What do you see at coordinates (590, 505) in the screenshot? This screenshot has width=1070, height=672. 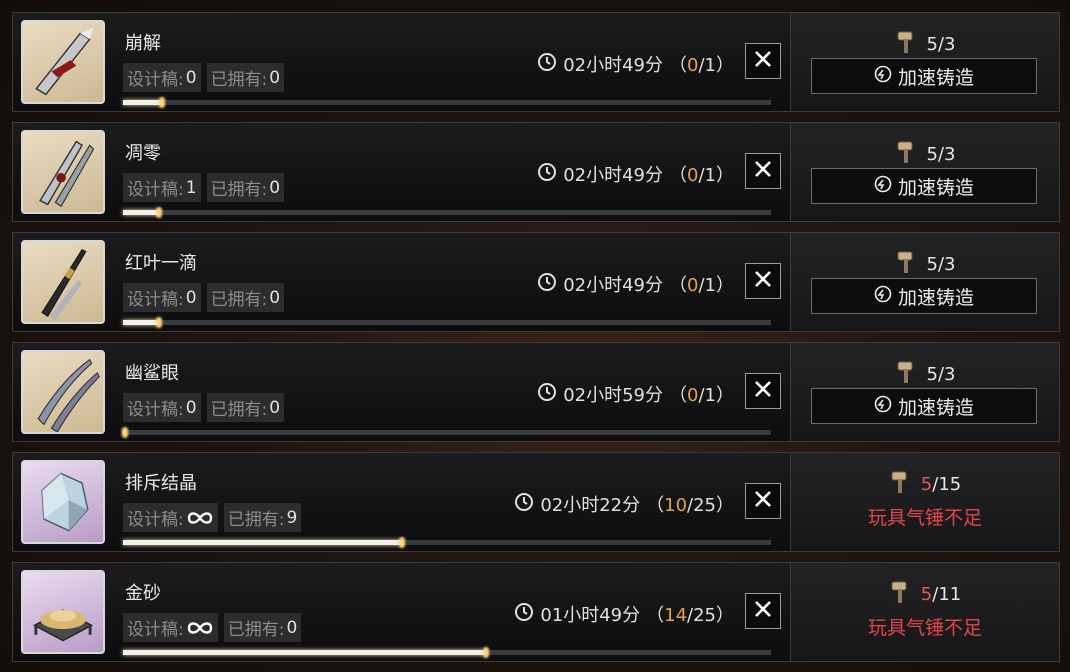 I see `time-remaining: 02小时22分` at bounding box center [590, 505].